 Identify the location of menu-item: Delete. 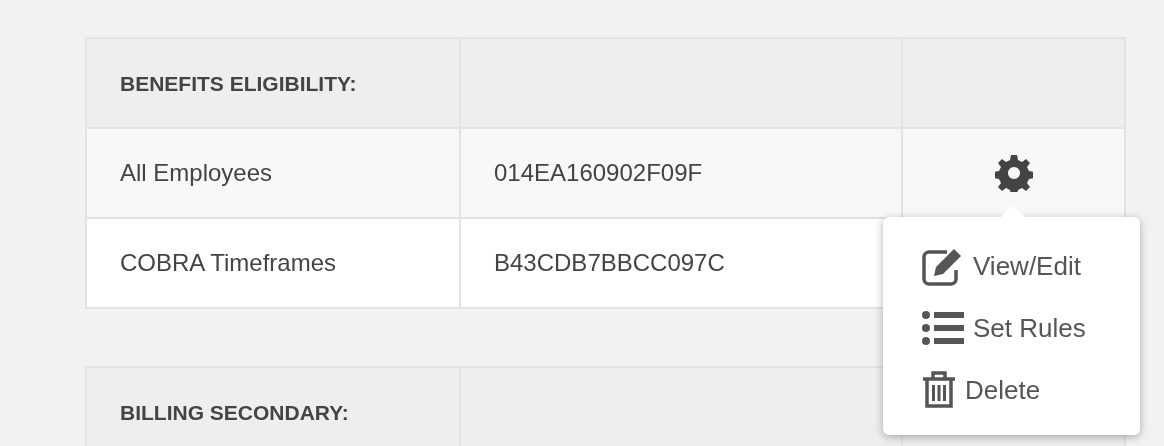
(1030, 390).